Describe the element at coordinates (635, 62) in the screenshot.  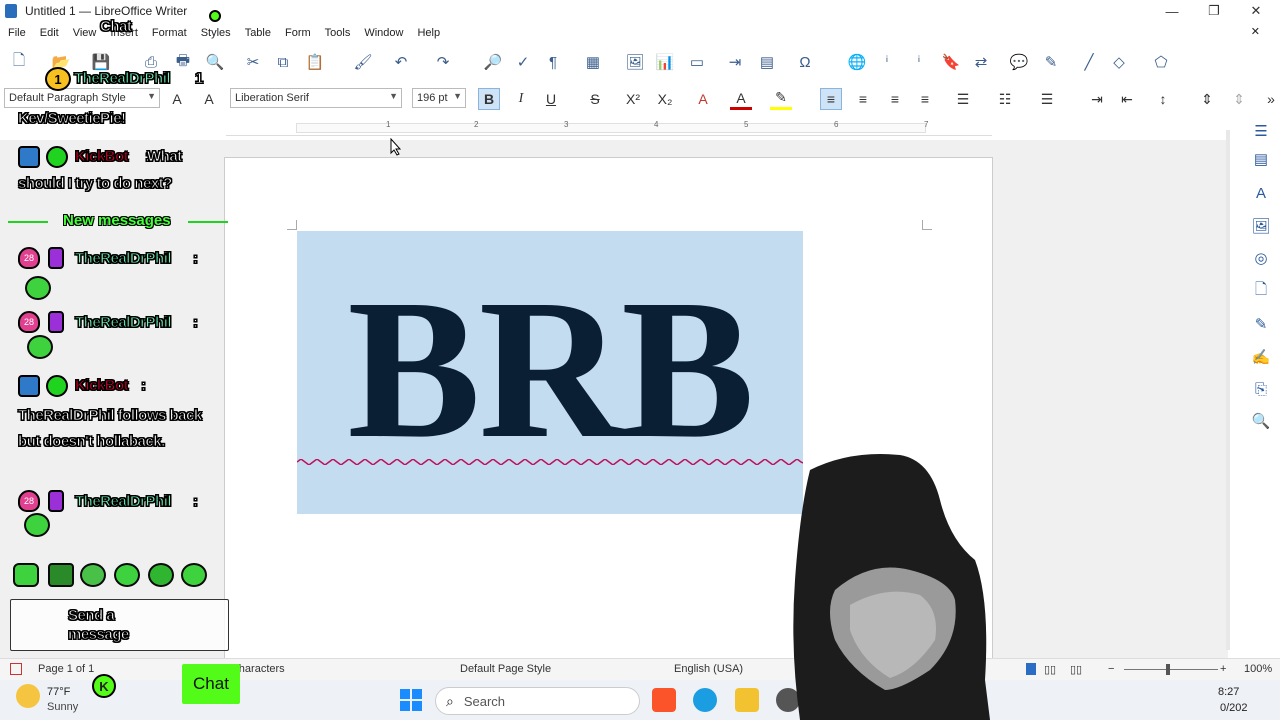
I see `insert-image-icon: 🖼` at that location.